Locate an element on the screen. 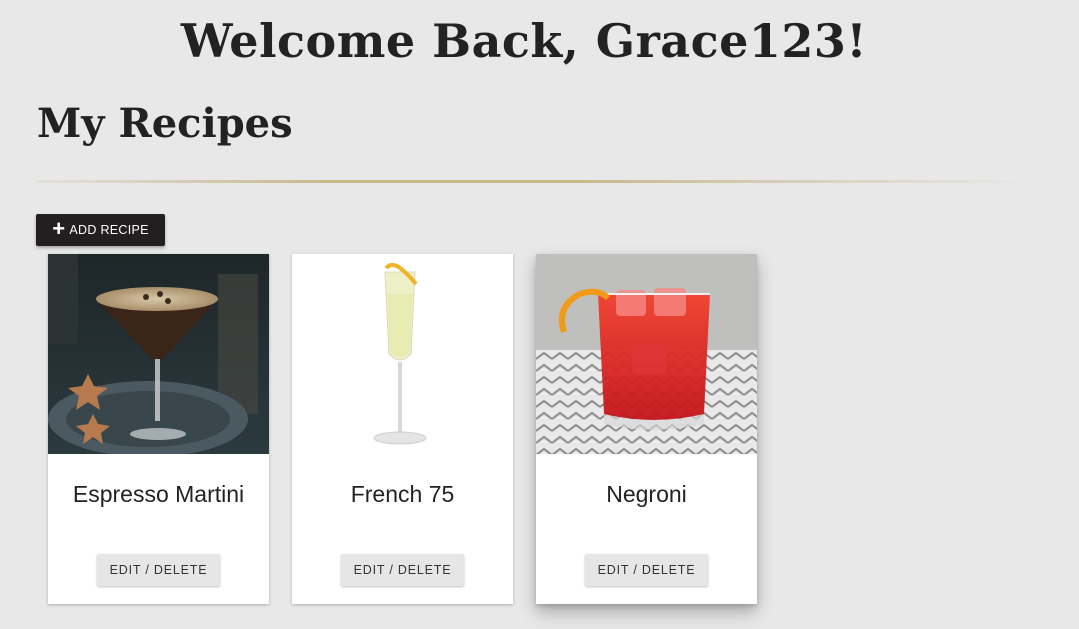  plus-icon: + is located at coordinates (59, 228).